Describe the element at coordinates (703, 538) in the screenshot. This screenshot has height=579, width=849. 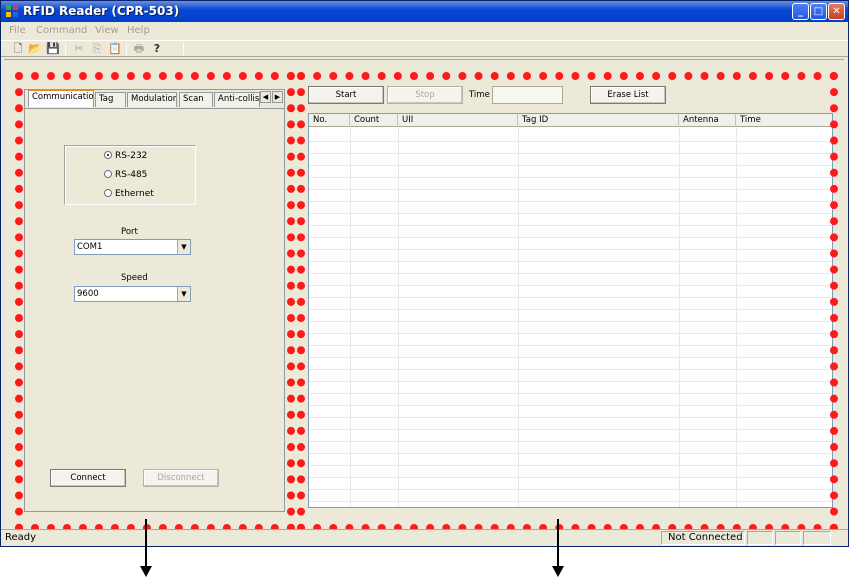
I see `connection-status: Not Connected` at that location.